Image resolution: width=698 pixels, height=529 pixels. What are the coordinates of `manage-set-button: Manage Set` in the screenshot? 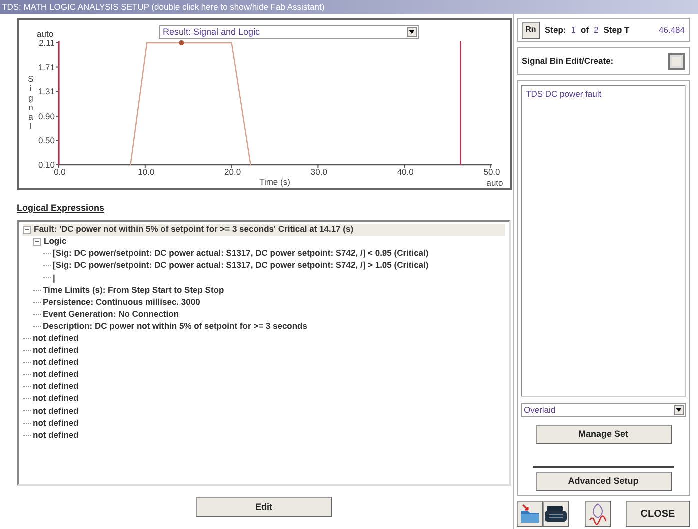 It's located at (604, 434).